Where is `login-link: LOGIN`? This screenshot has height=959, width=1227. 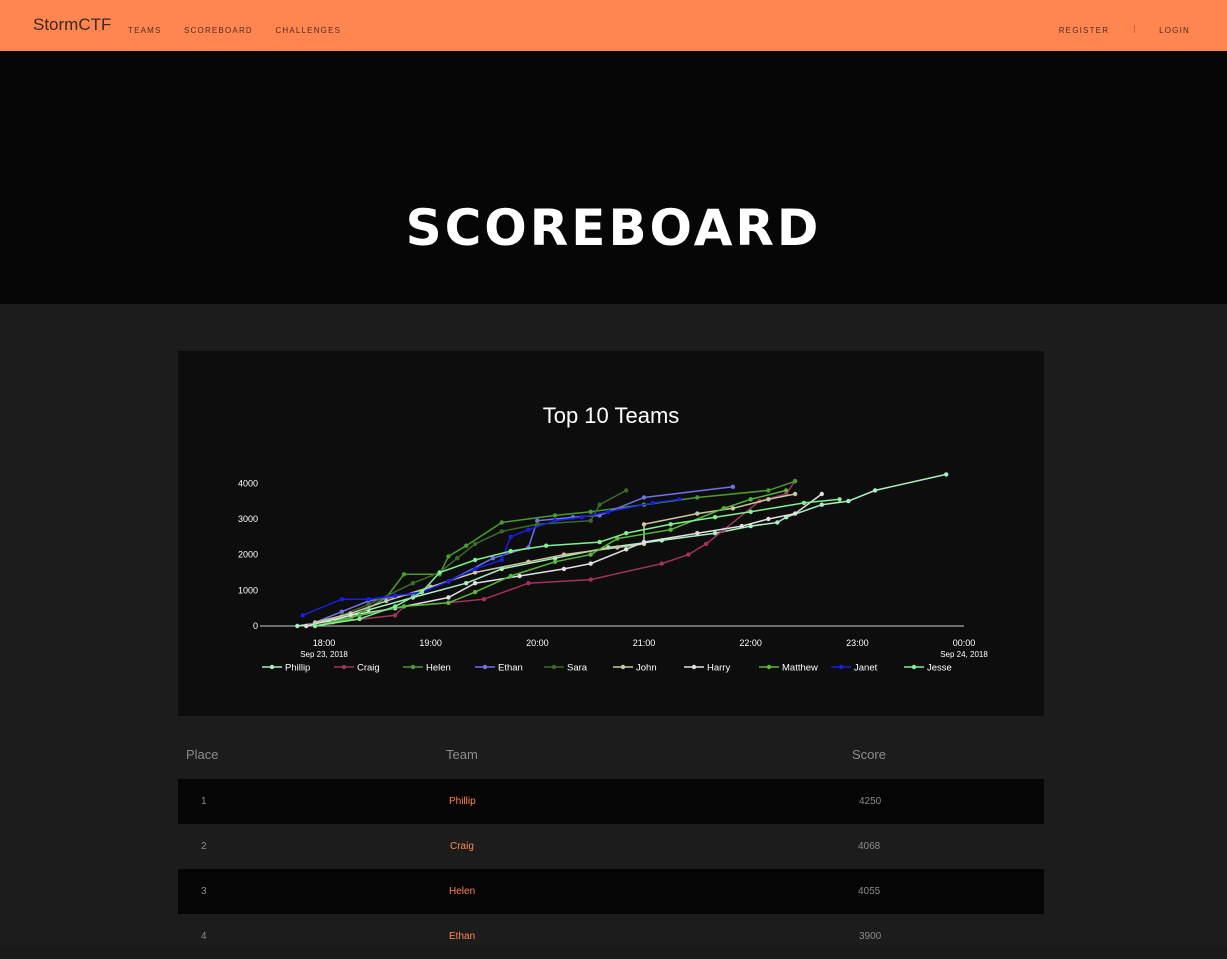 login-link: LOGIN is located at coordinates (1174, 30).